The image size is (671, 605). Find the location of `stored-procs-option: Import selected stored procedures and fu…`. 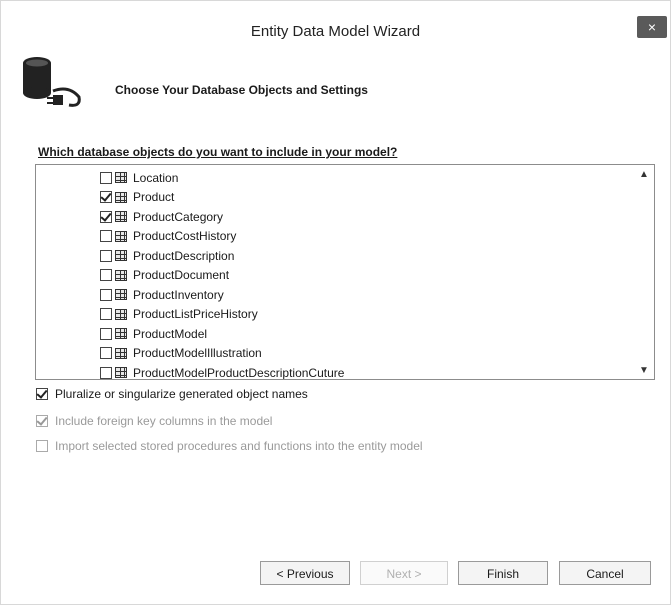

stored-procs-option: Import selected stored procedures and fu… is located at coordinates (229, 446).